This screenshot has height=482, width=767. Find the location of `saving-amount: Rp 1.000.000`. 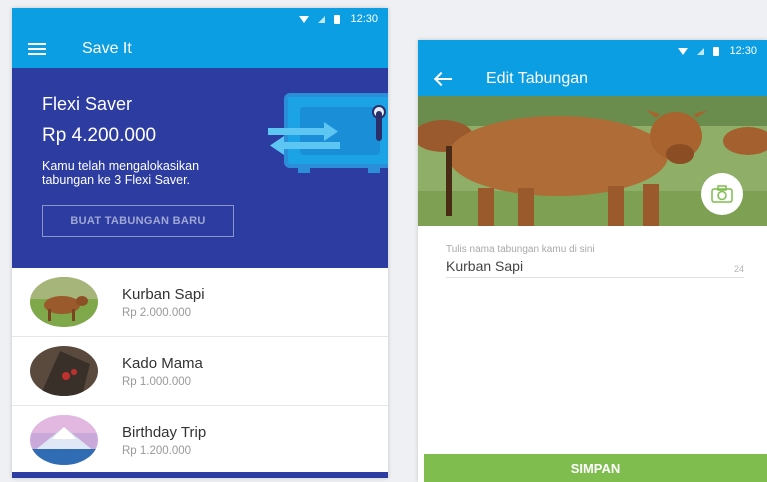

saving-amount: Rp 1.000.000 is located at coordinates (157, 381).